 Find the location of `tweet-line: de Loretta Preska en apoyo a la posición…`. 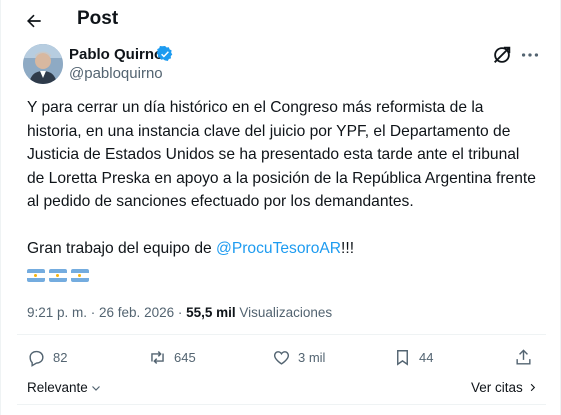

tweet-line: de Loretta Preska en apoyo a la posición… is located at coordinates (281, 178).